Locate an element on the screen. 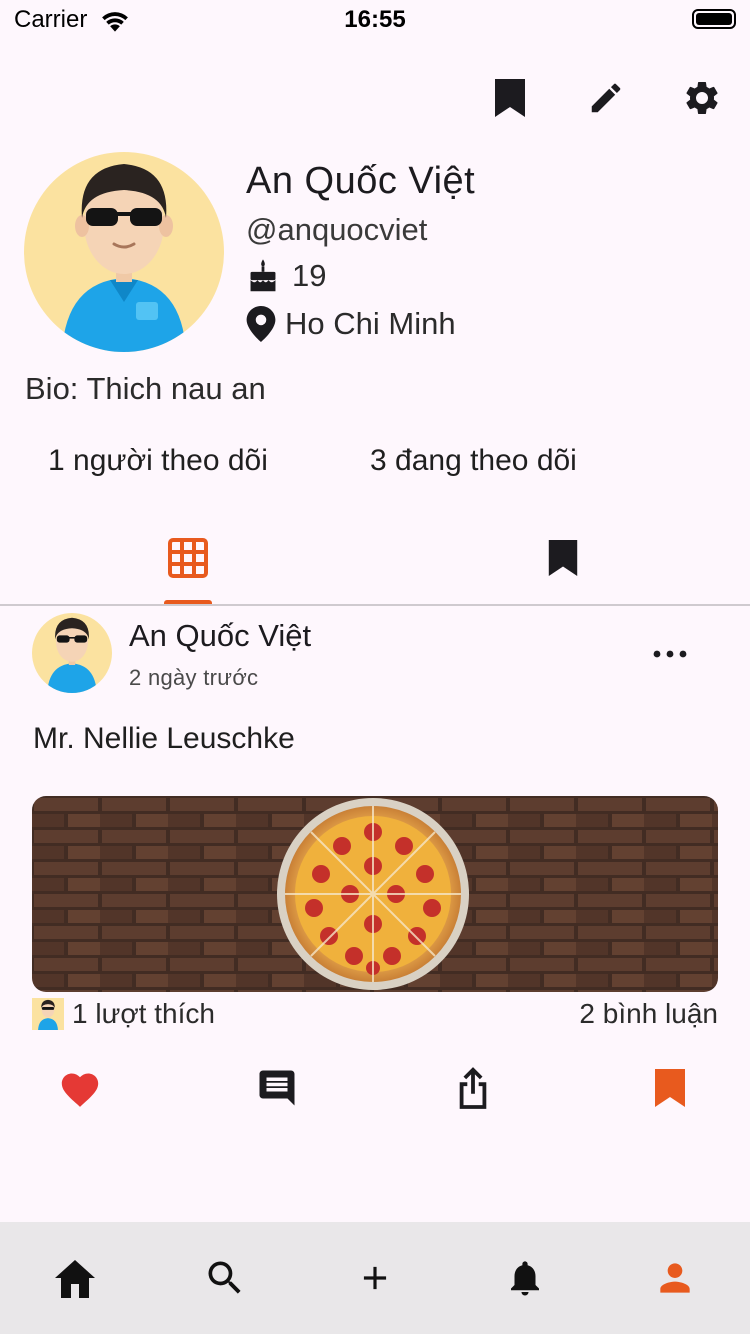  nav-notifications is located at coordinates (525, 1278).